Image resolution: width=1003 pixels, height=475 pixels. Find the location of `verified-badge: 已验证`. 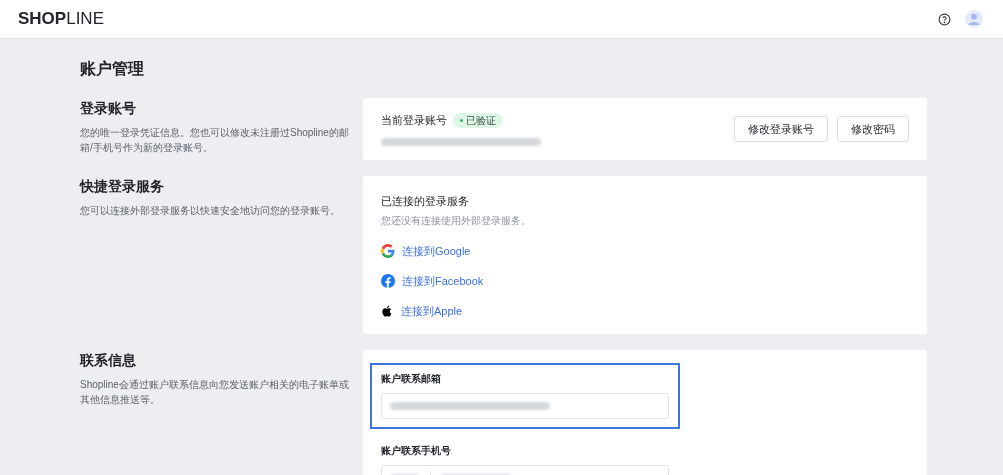

verified-badge: 已验证 is located at coordinates (478, 120).